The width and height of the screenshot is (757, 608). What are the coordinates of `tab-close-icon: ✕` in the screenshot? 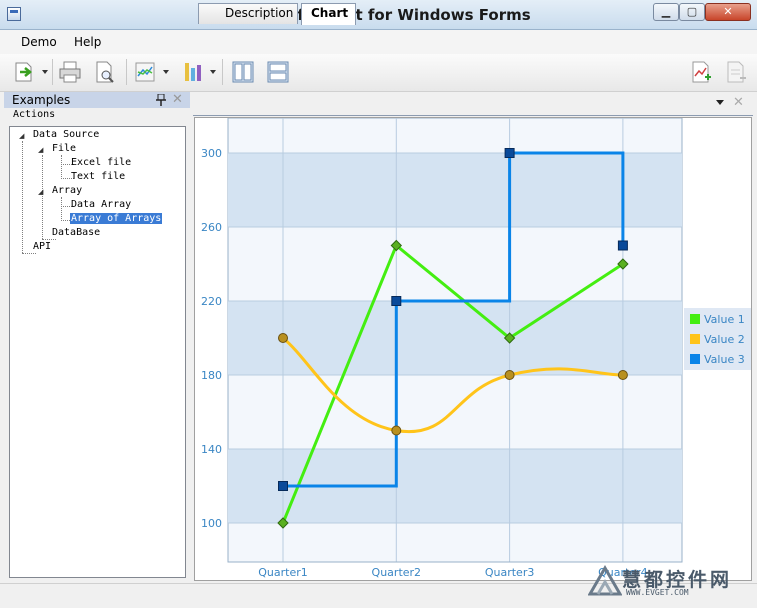 It's located at (738, 102).